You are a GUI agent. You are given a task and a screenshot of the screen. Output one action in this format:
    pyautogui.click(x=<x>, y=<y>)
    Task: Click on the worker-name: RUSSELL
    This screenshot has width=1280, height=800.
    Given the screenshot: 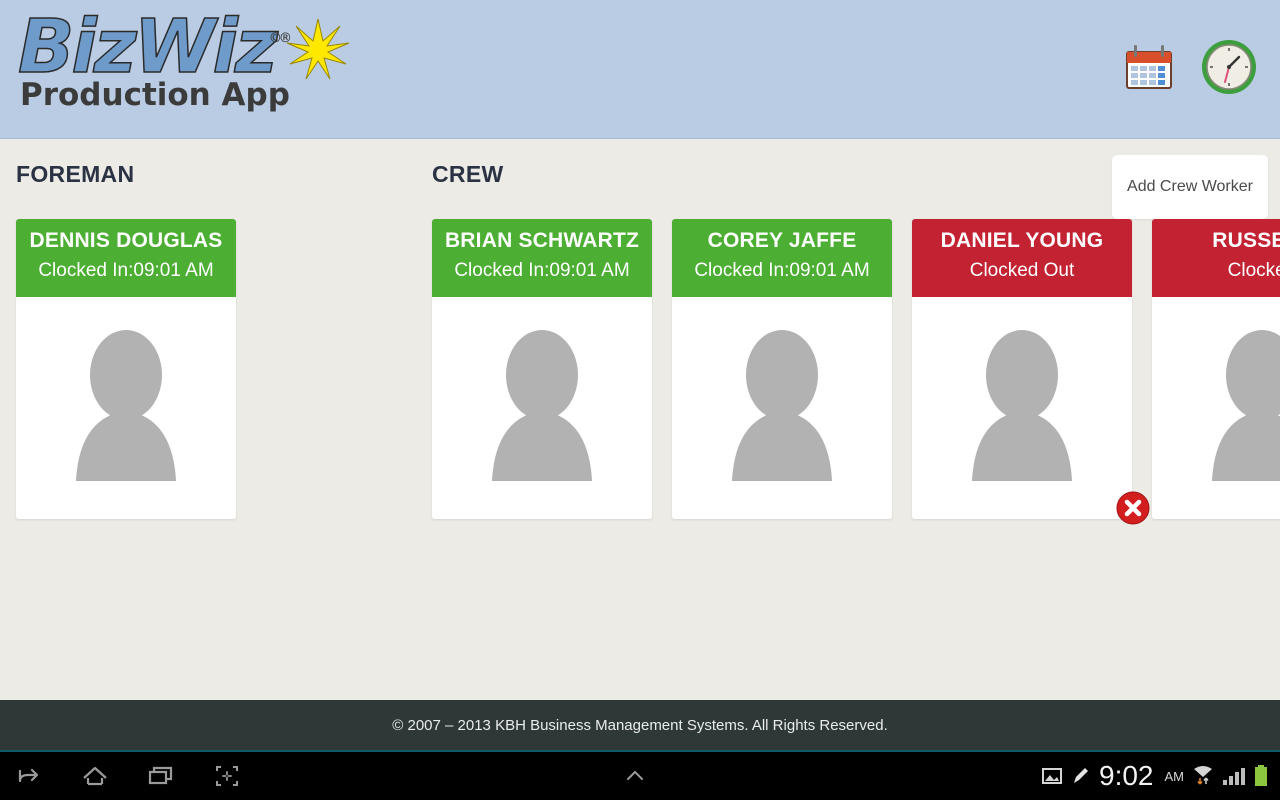 What is the action you would take?
    pyautogui.click(x=1246, y=240)
    